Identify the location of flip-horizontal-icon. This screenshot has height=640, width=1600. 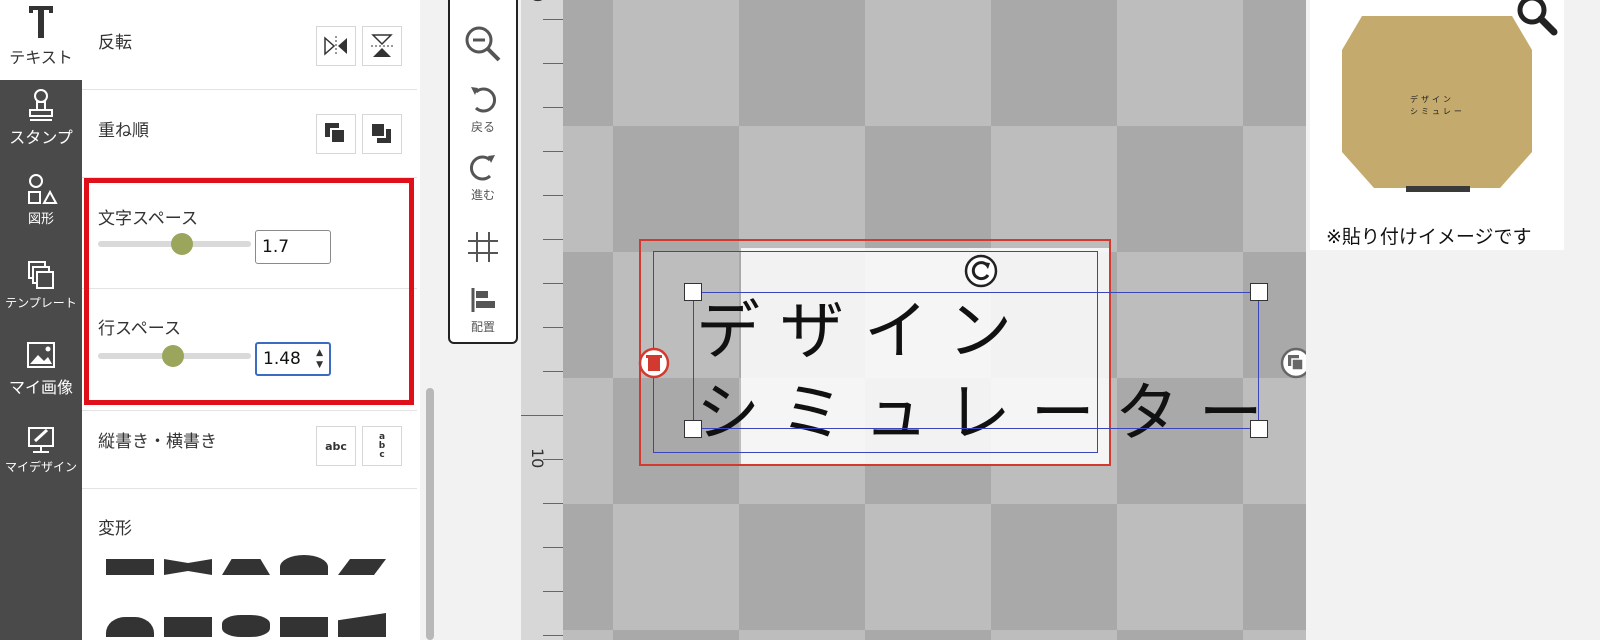
(335, 46).